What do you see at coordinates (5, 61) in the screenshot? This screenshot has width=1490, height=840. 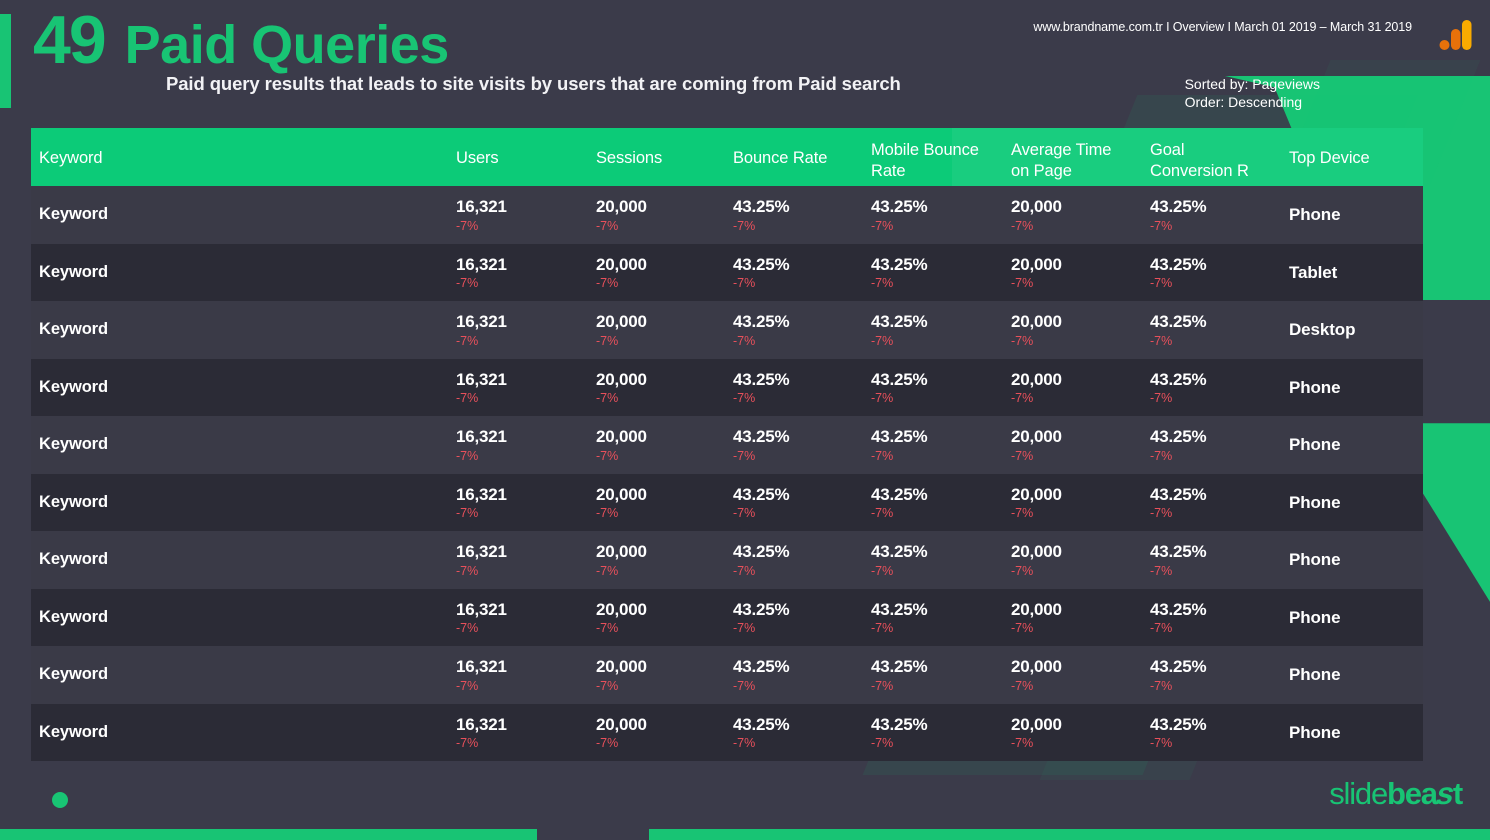 I see `left-accent-bar` at bounding box center [5, 61].